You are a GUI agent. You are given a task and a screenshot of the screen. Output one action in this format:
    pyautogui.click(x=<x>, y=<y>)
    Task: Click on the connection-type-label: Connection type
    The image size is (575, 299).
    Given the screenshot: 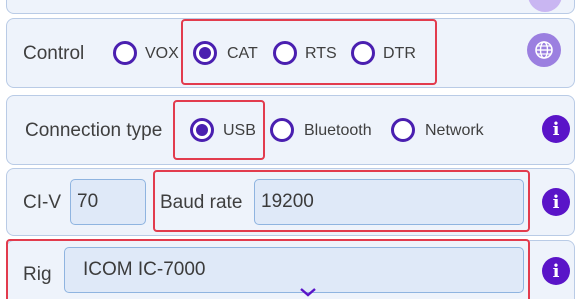 What is the action you would take?
    pyautogui.click(x=94, y=130)
    